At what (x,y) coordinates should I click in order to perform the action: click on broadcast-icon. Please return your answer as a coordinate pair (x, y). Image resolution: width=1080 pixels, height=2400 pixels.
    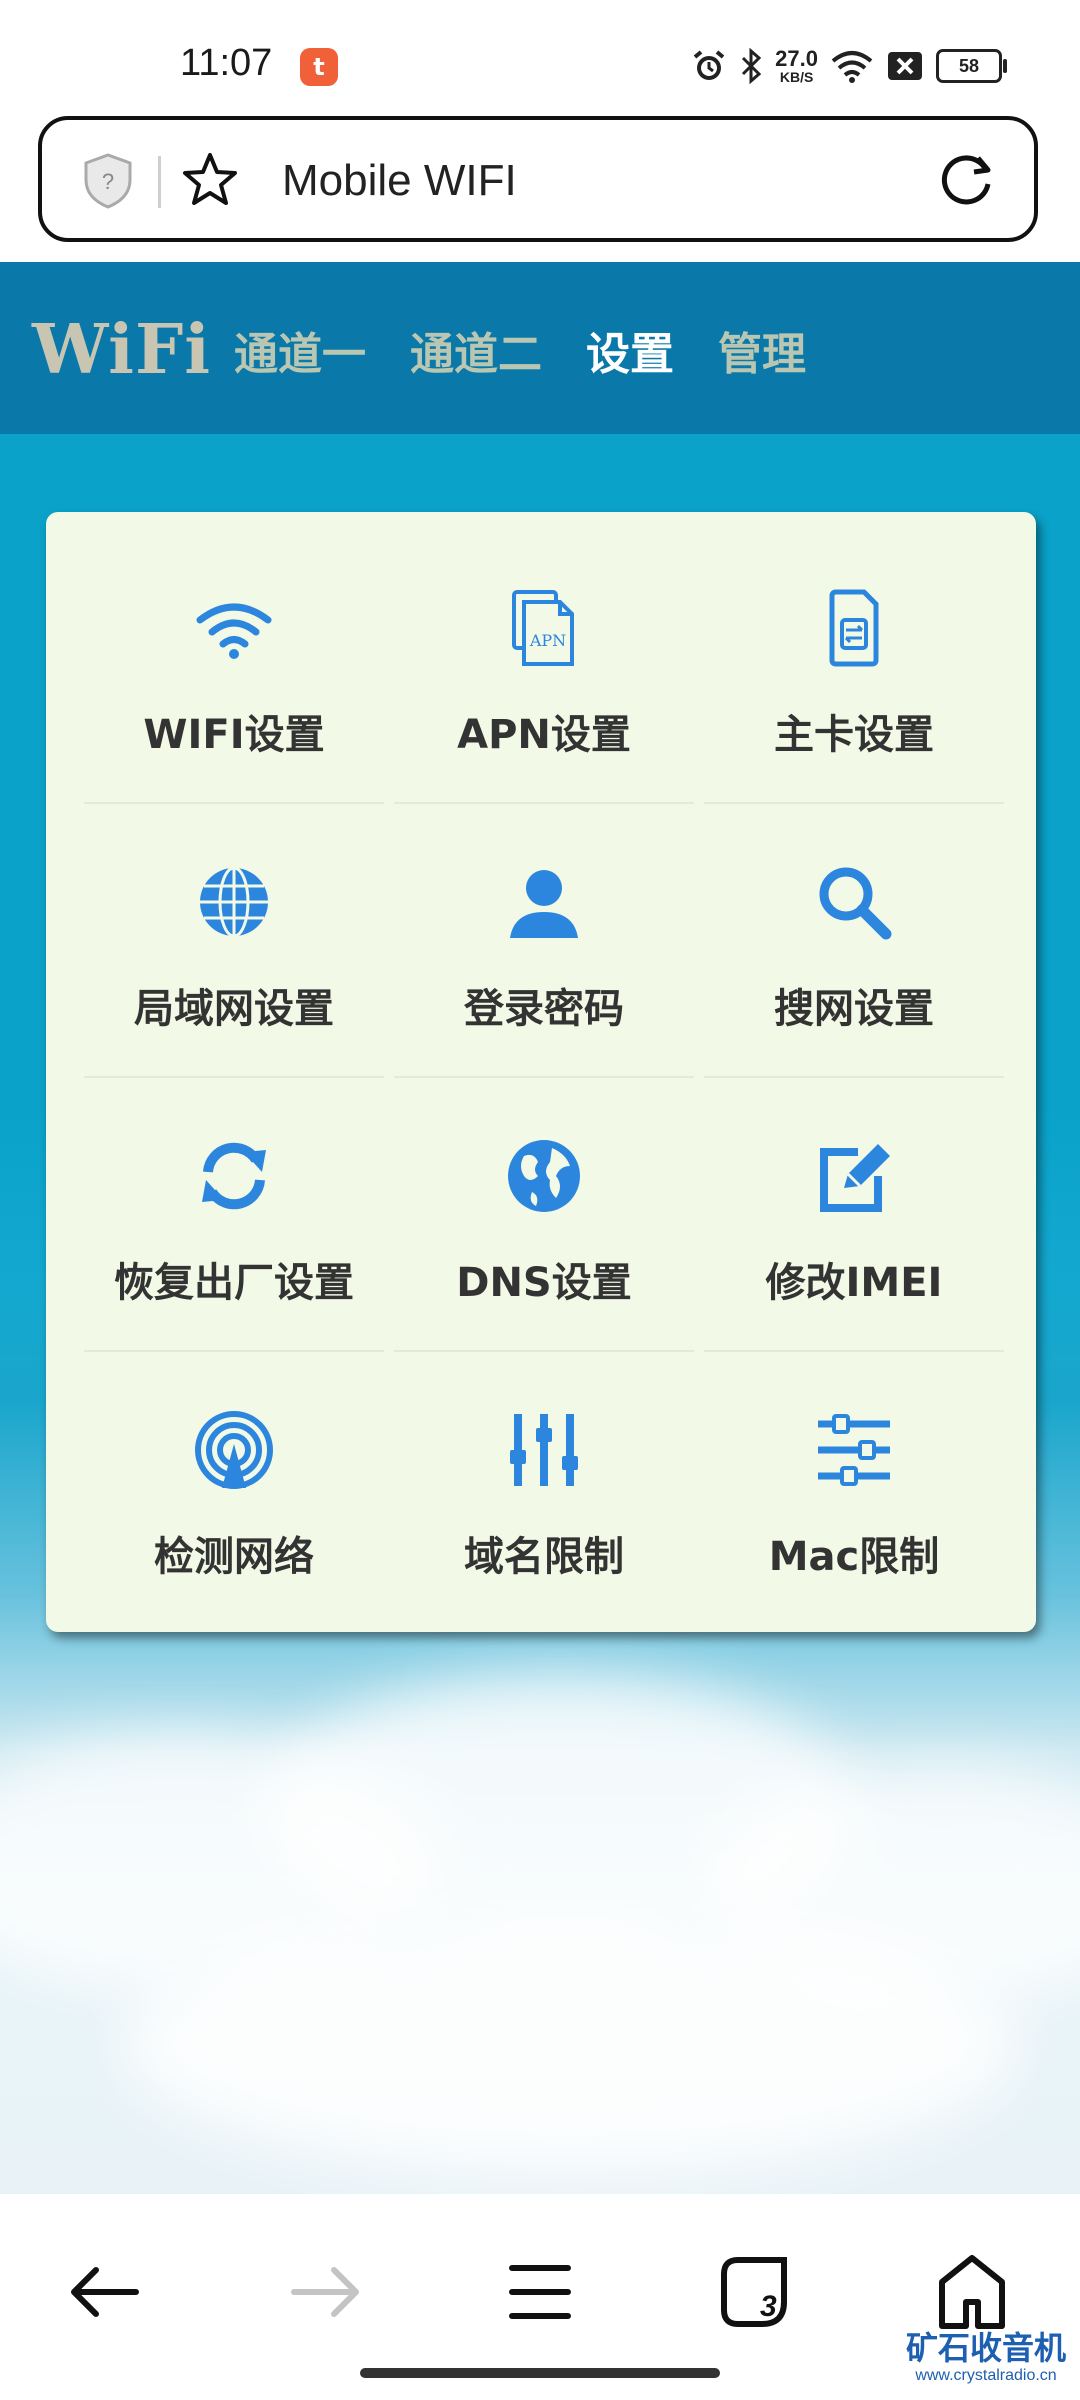
    Looking at the image, I should click on (234, 1450).